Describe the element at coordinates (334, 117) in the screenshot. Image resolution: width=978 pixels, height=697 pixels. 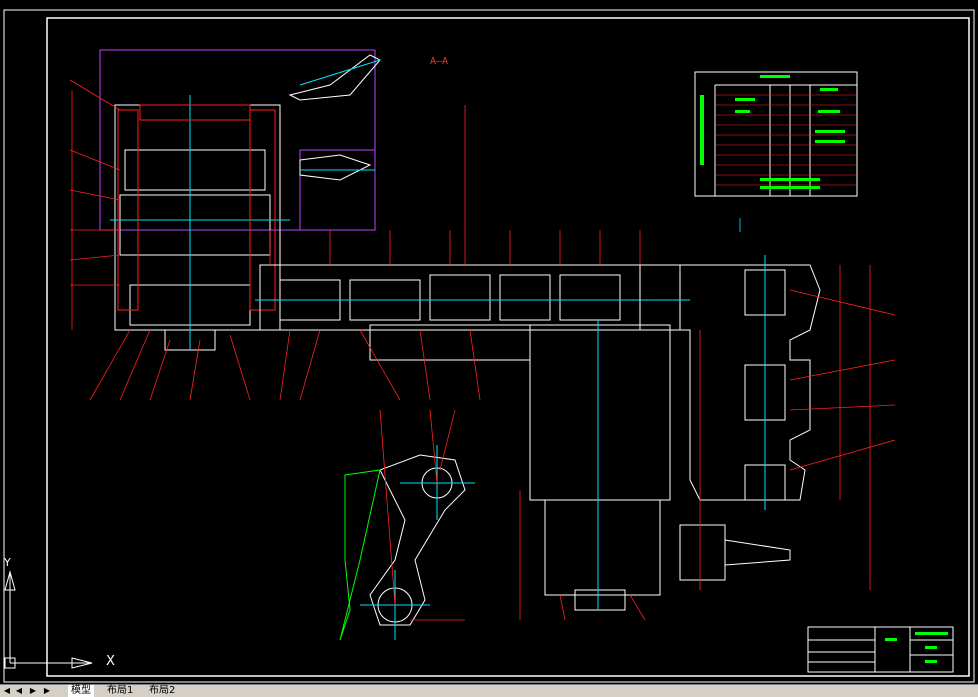
I see `upper-bit` at that location.